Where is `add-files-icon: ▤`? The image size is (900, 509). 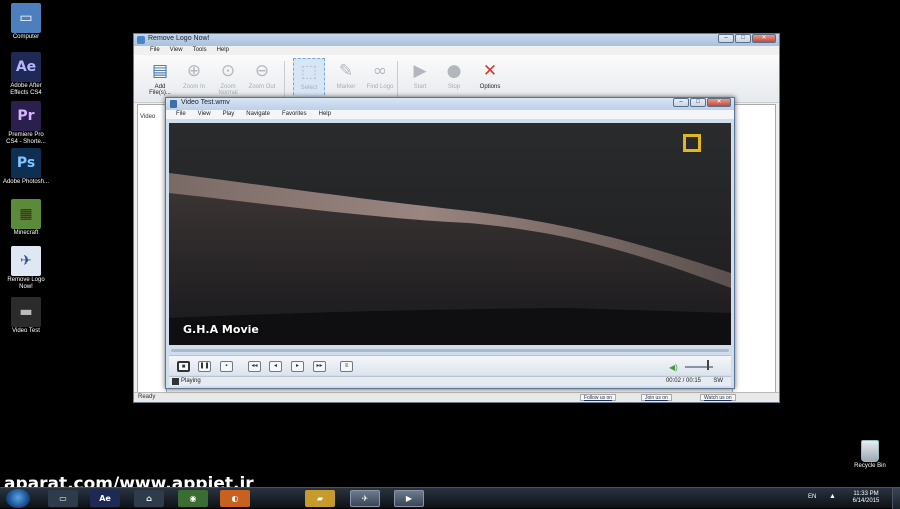 add-files-icon: ▤ is located at coordinates (160, 71).